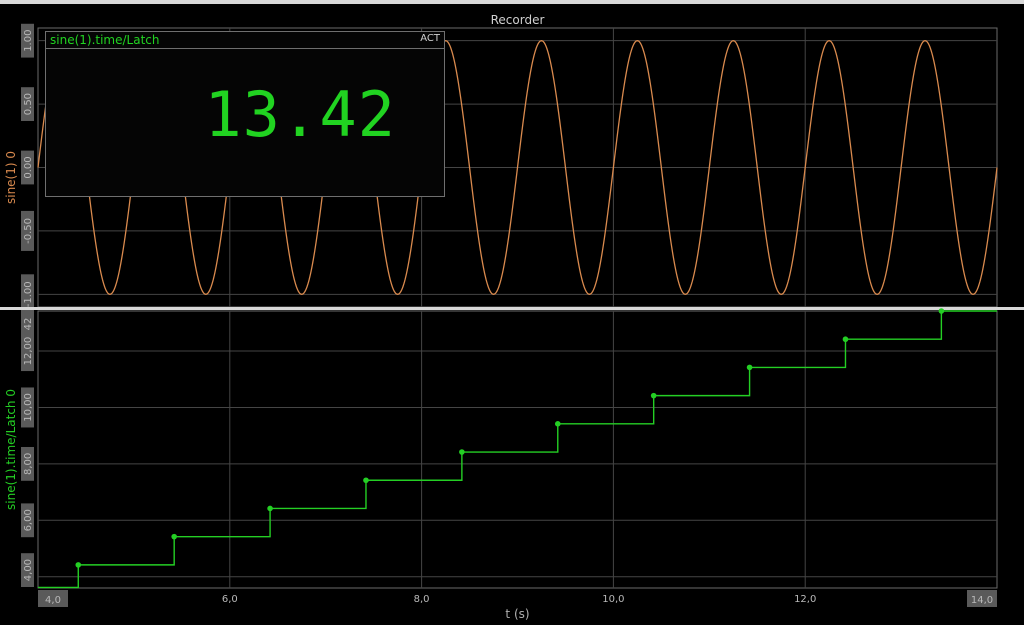 The width and height of the screenshot is (1024, 625). I want to click on xtick-label-3: 10,0, so click(613, 599).